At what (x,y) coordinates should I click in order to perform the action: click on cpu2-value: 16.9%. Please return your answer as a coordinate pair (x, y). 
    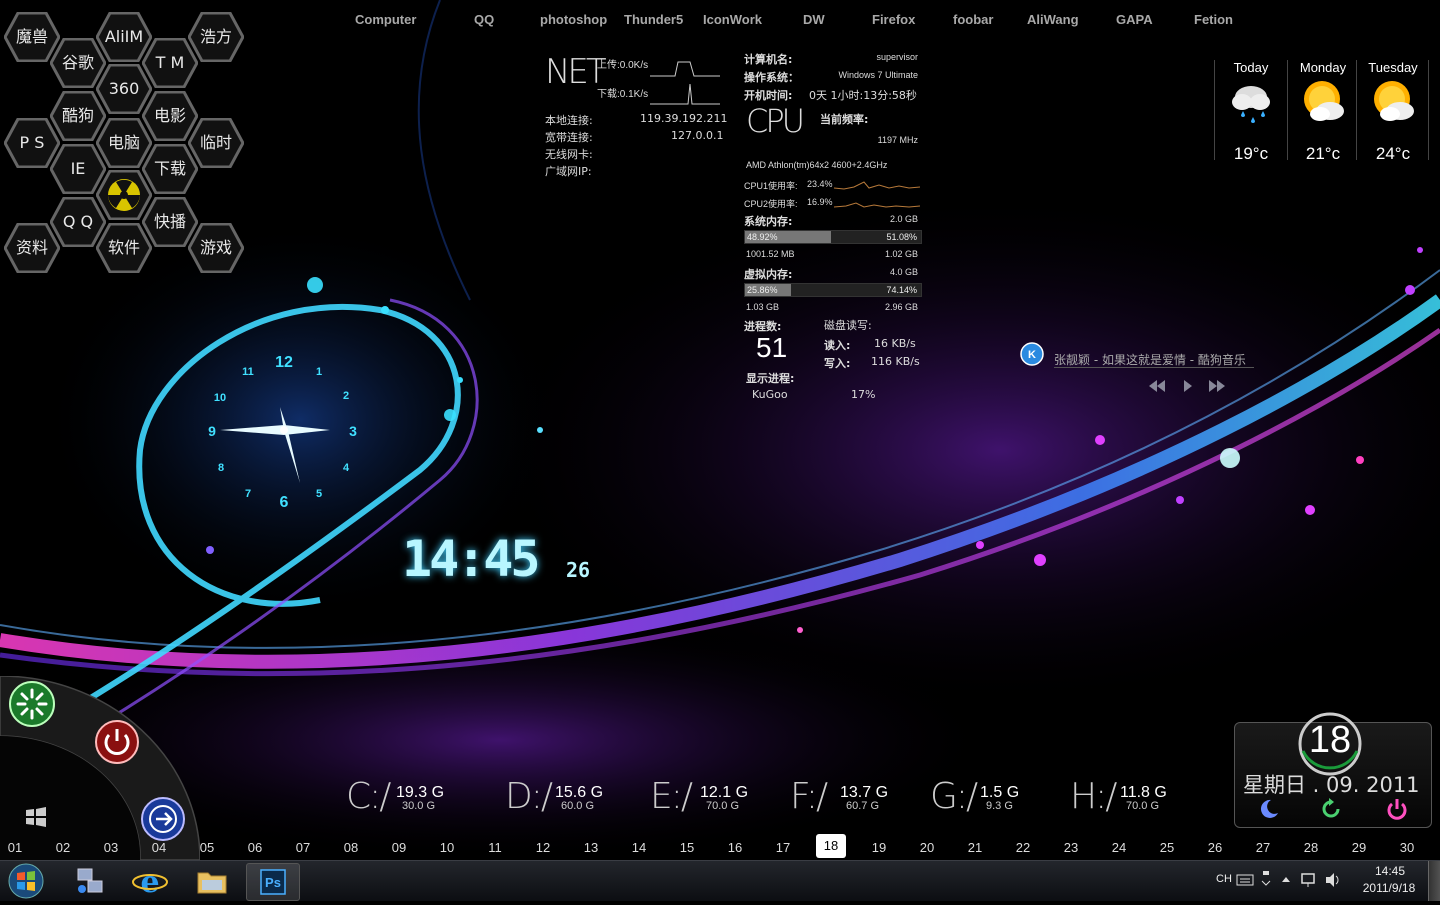
    Looking at the image, I should click on (820, 202).